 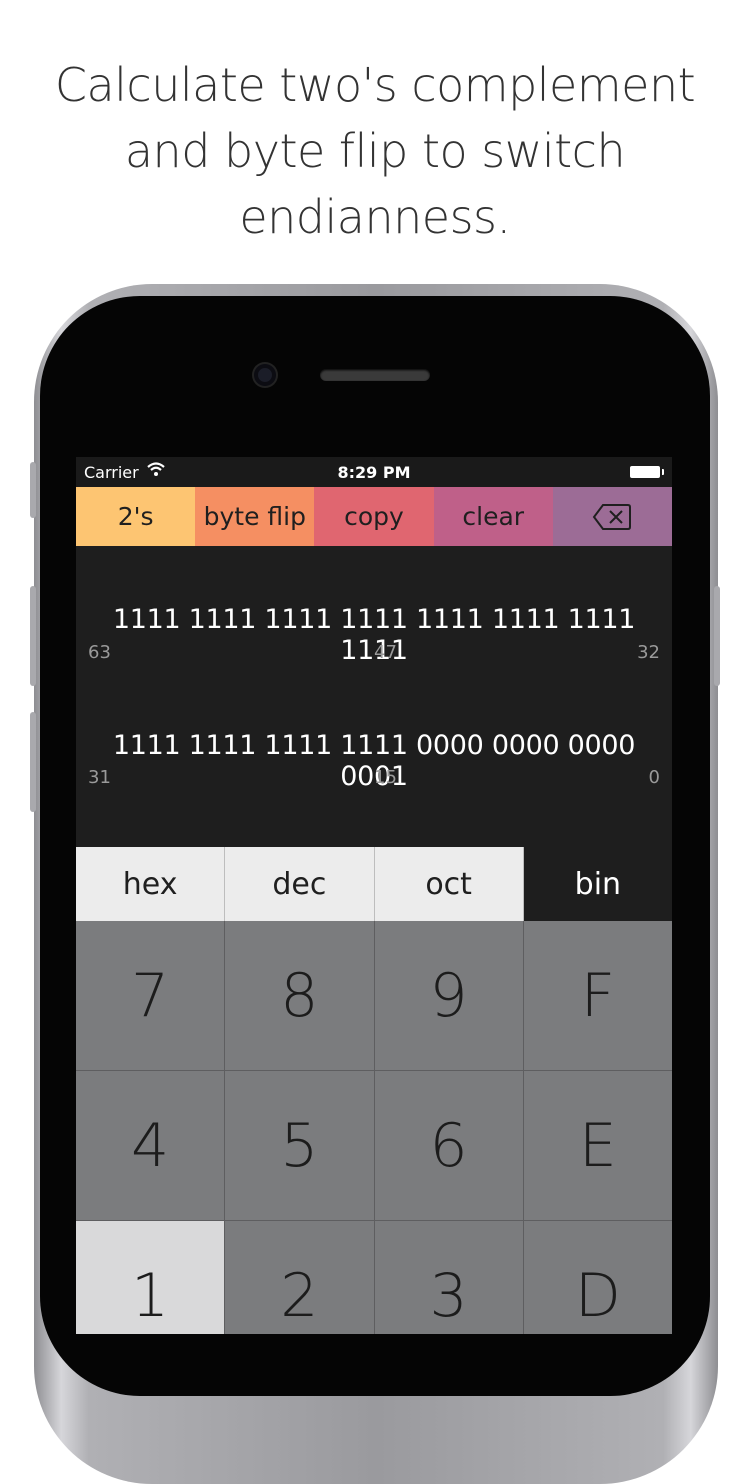 I want to click on clear-button: clear, so click(x=493, y=516).